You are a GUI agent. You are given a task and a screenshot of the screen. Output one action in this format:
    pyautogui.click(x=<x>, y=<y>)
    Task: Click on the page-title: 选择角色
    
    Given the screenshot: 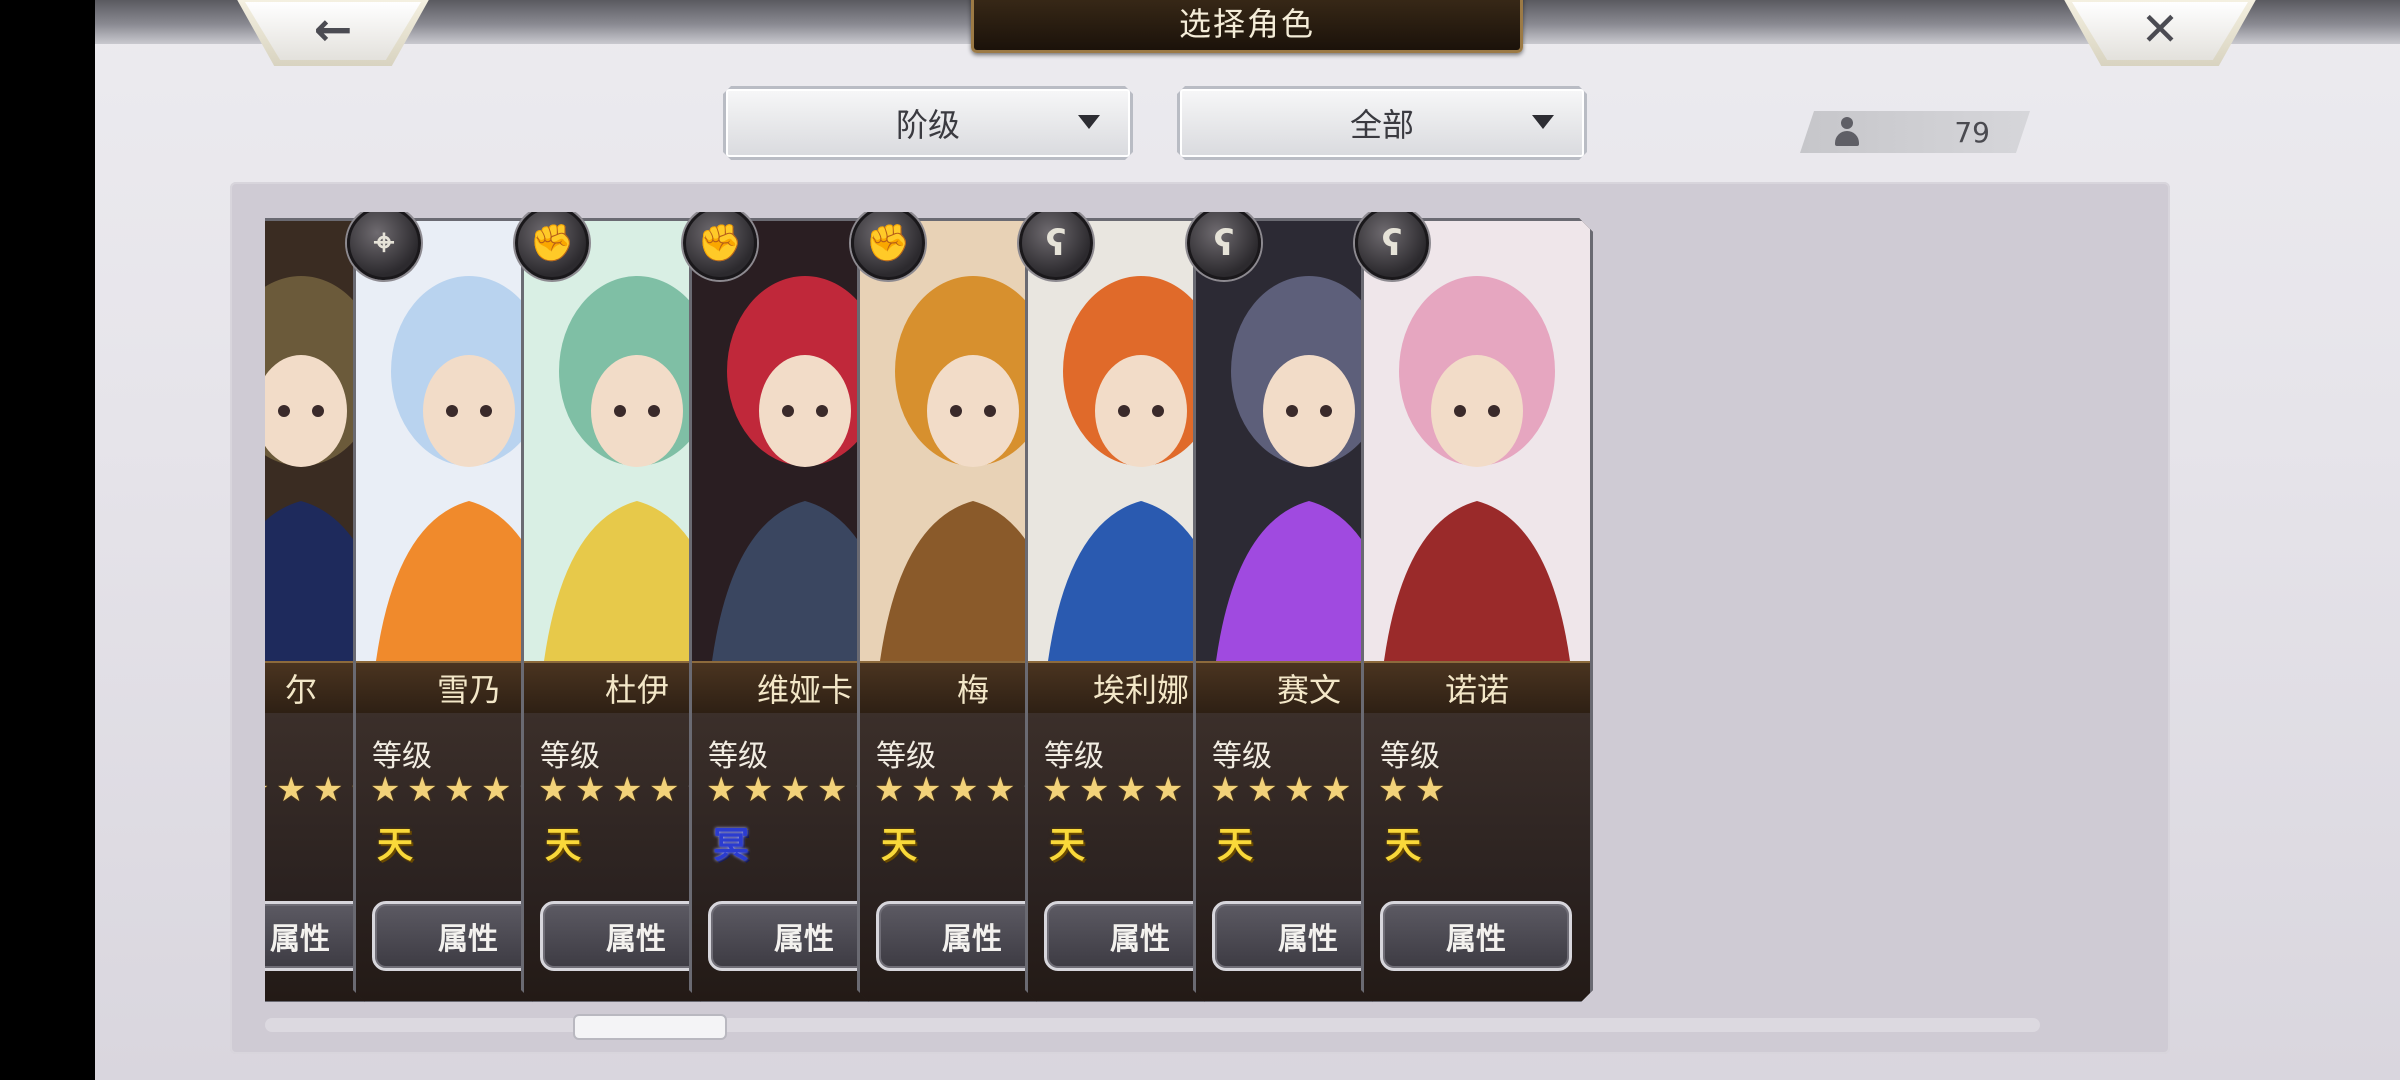 What is the action you would take?
    pyautogui.click(x=1246, y=24)
    